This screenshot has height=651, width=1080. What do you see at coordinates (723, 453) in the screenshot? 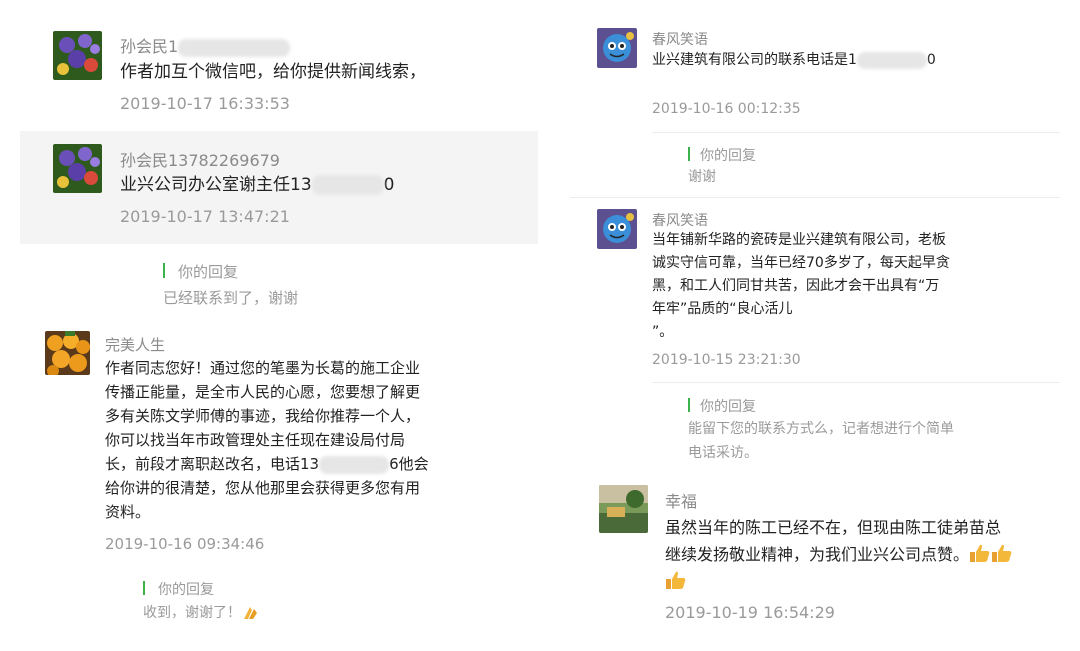
I see `reply-line: 电话采访。` at bounding box center [723, 453].